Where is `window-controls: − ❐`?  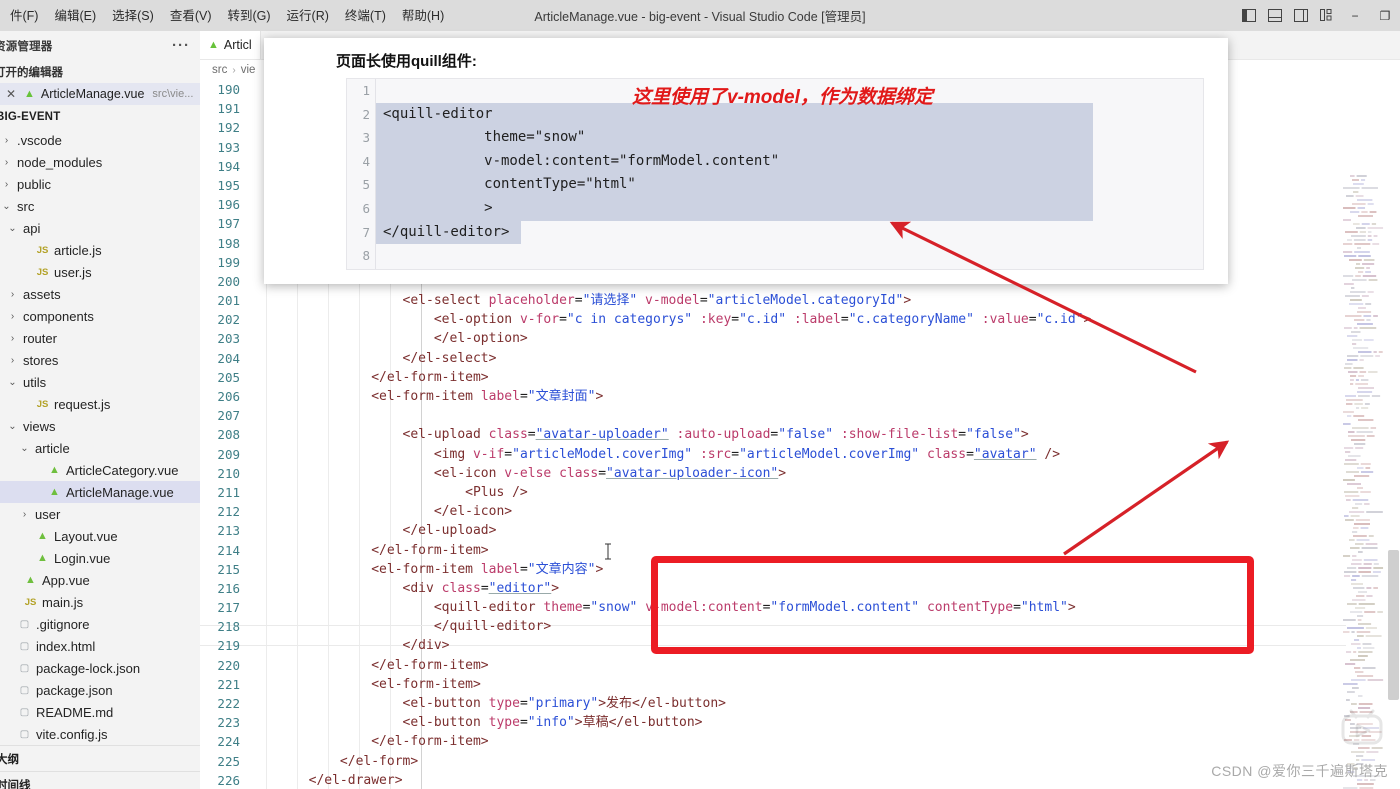 window-controls: − ❐ is located at coordinates (1318, 15).